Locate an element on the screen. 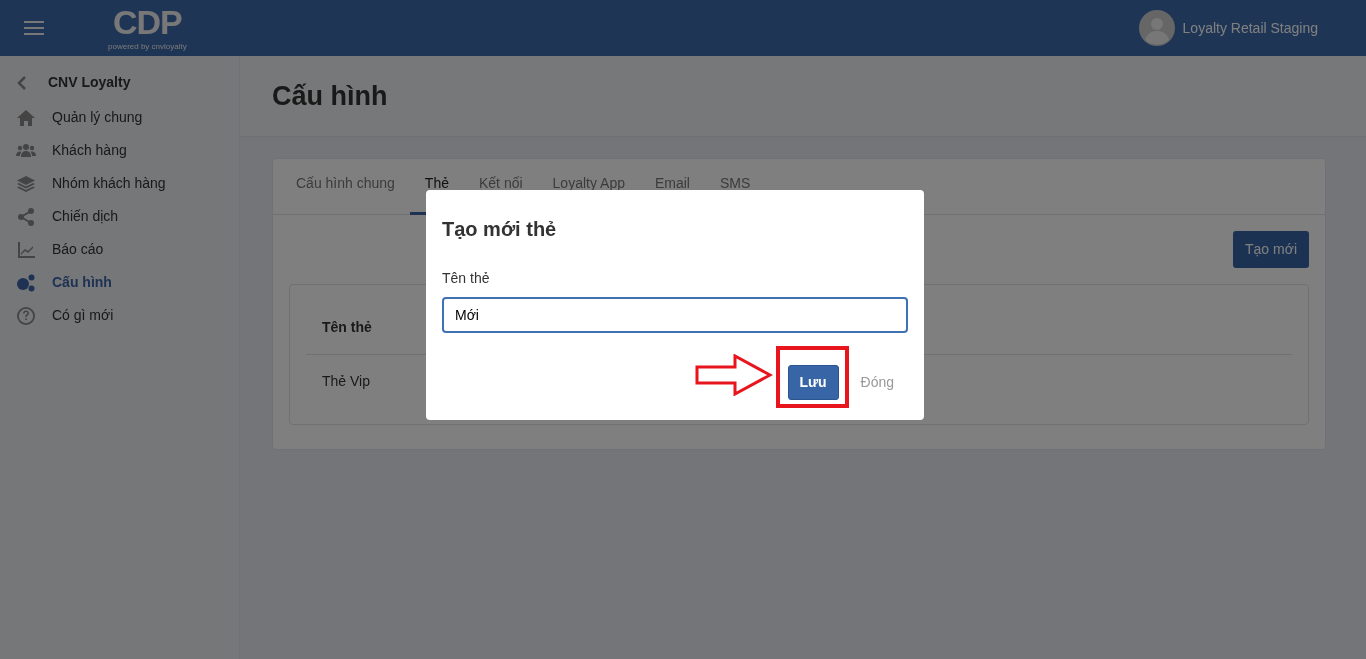  input-field: Mới is located at coordinates (675, 315).